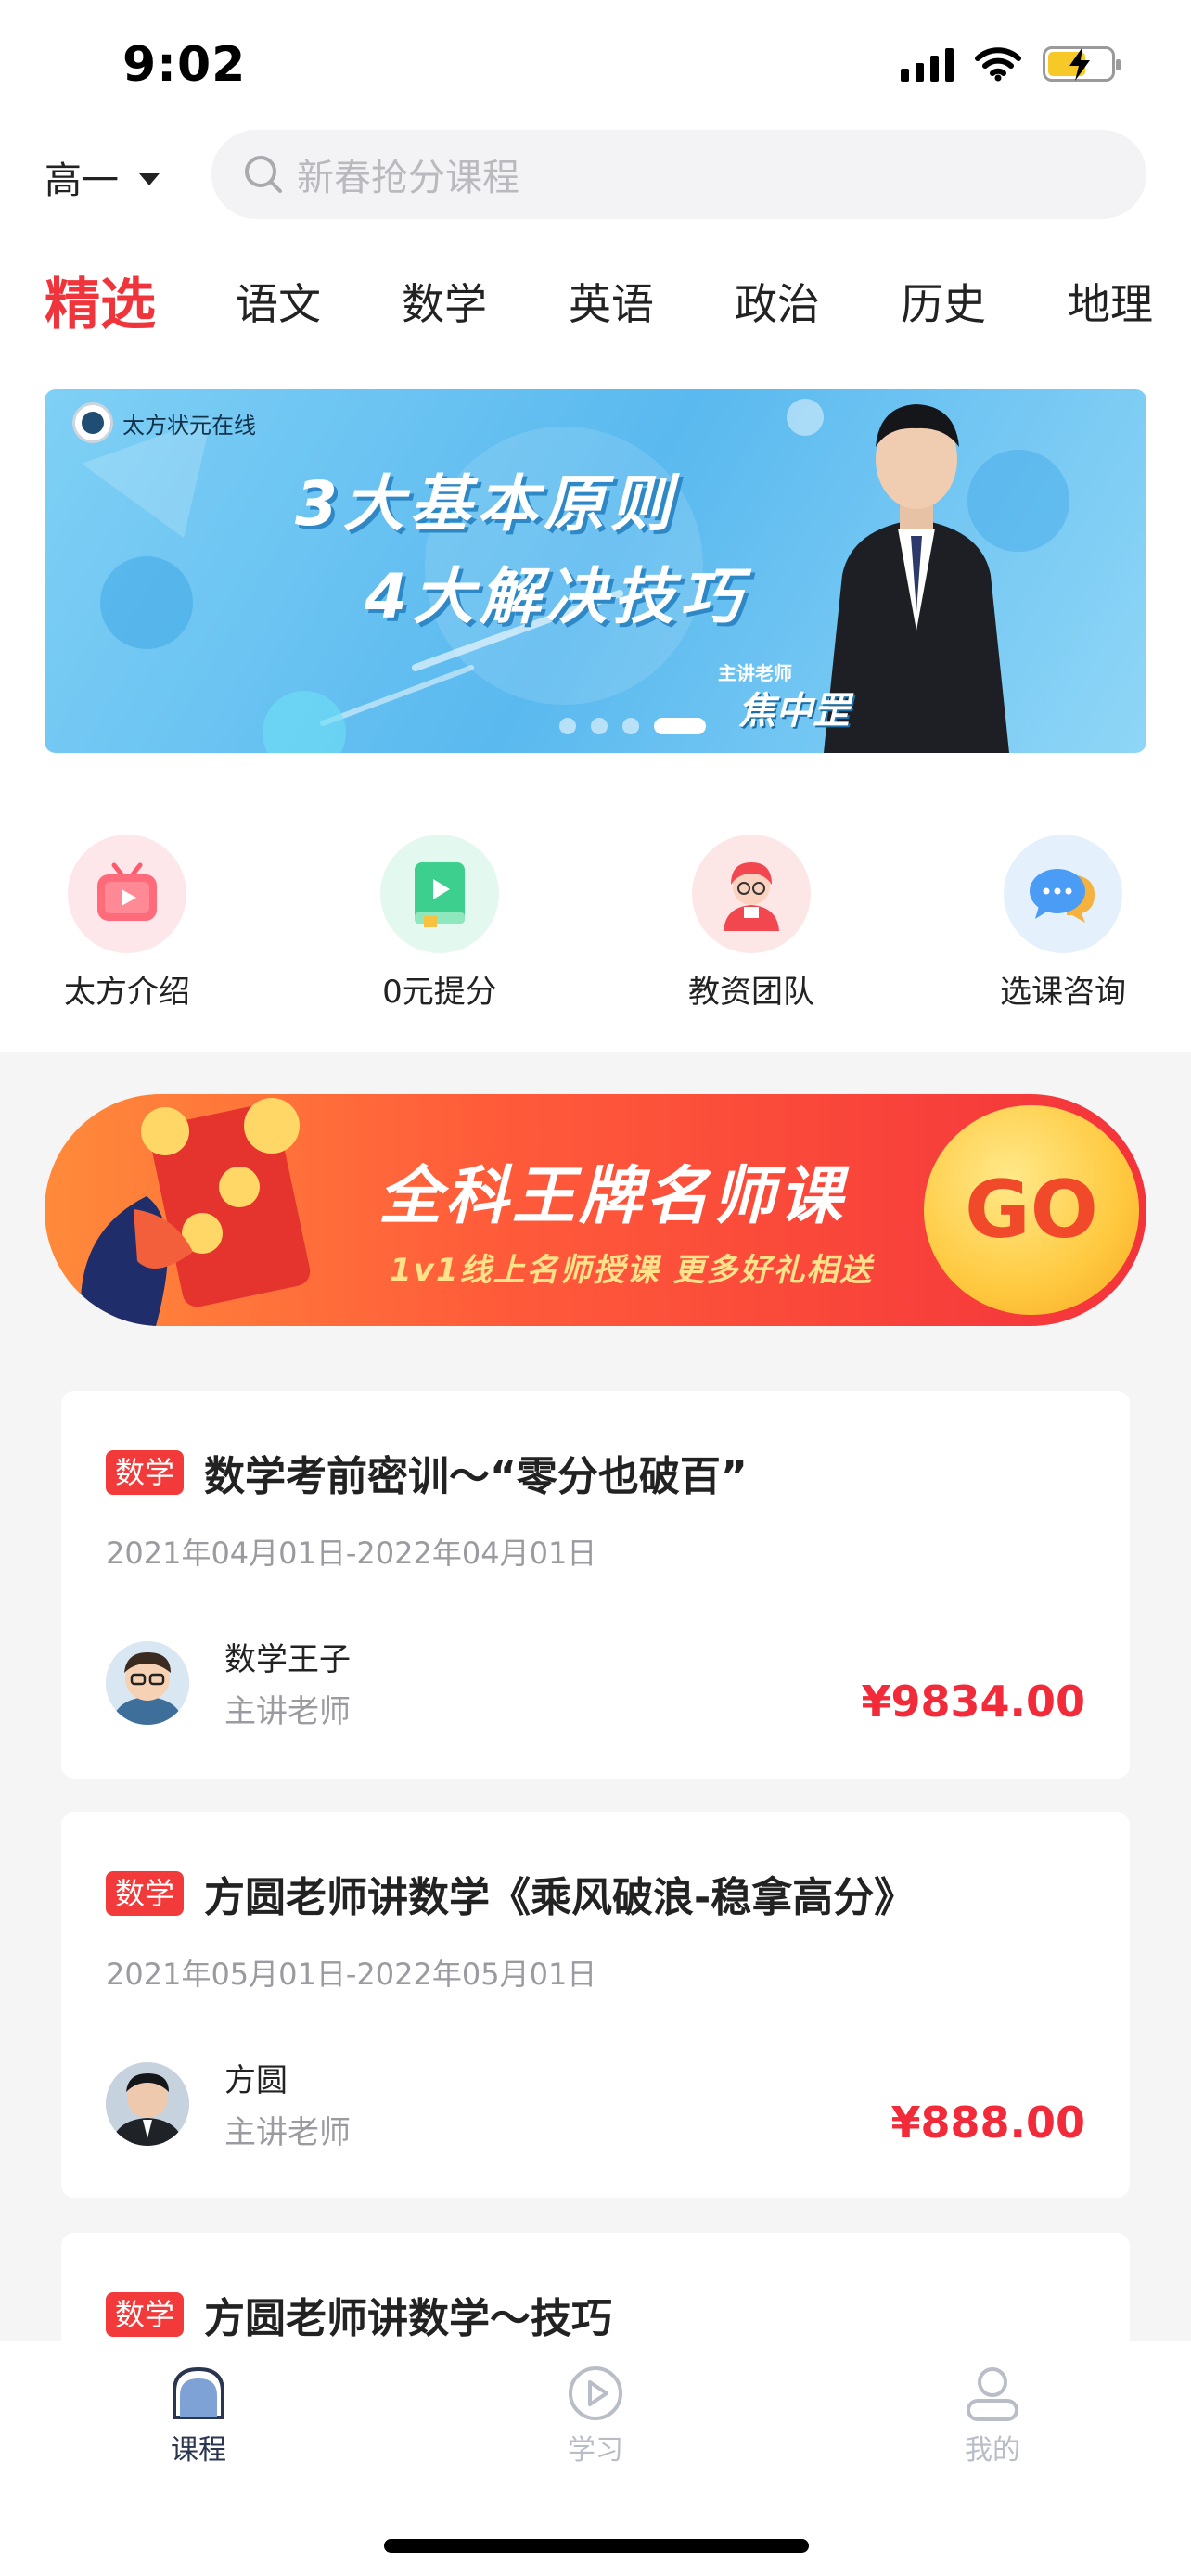 This screenshot has width=1191, height=2576. What do you see at coordinates (680, 726) in the screenshot?
I see `carousel-dot-active` at bounding box center [680, 726].